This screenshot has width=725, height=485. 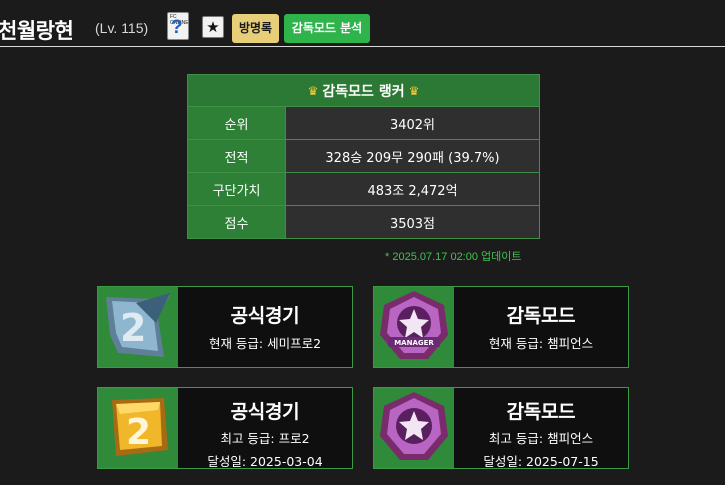 What do you see at coordinates (412, 222) in the screenshot?
I see `score-value: 3503점` at bounding box center [412, 222].